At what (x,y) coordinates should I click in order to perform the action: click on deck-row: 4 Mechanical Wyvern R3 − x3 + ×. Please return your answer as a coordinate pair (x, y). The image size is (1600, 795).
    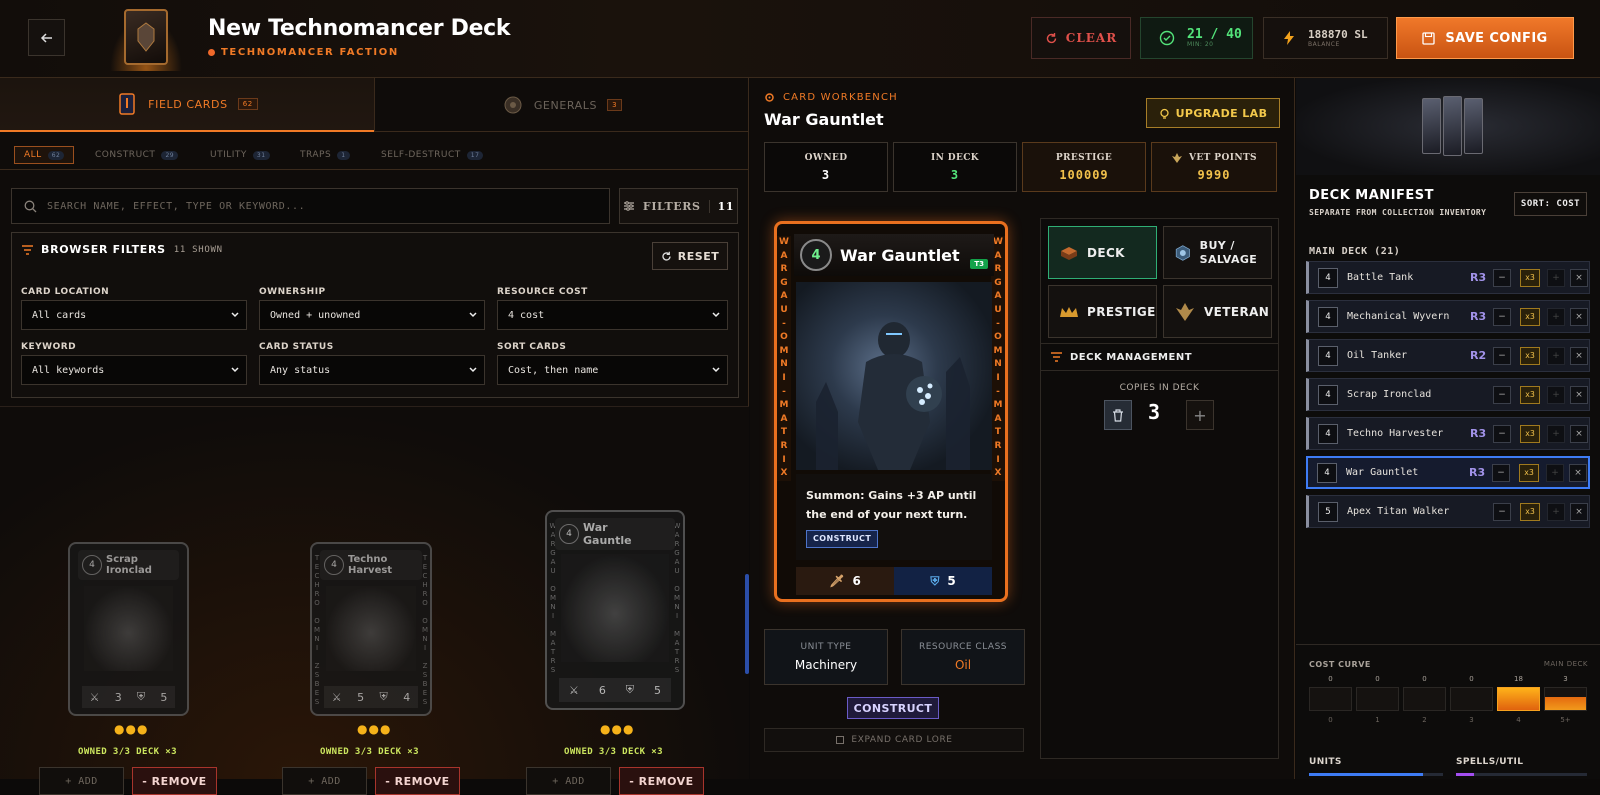
    Looking at the image, I should click on (1448, 316).